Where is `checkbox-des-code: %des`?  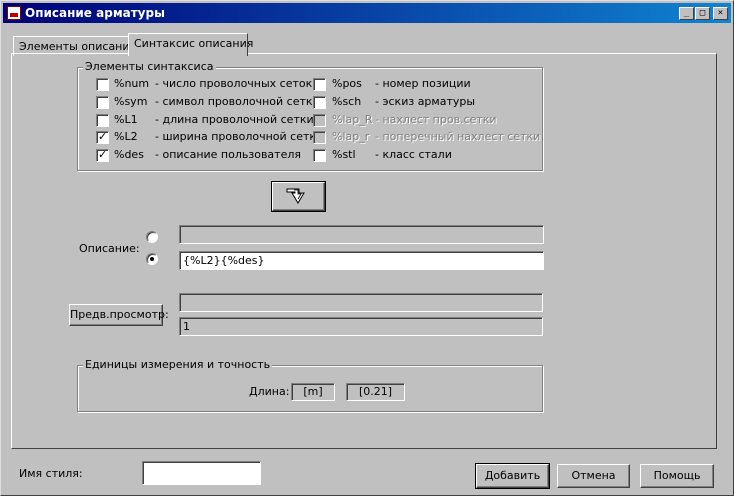
checkbox-des-code: %des is located at coordinates (129, 154).